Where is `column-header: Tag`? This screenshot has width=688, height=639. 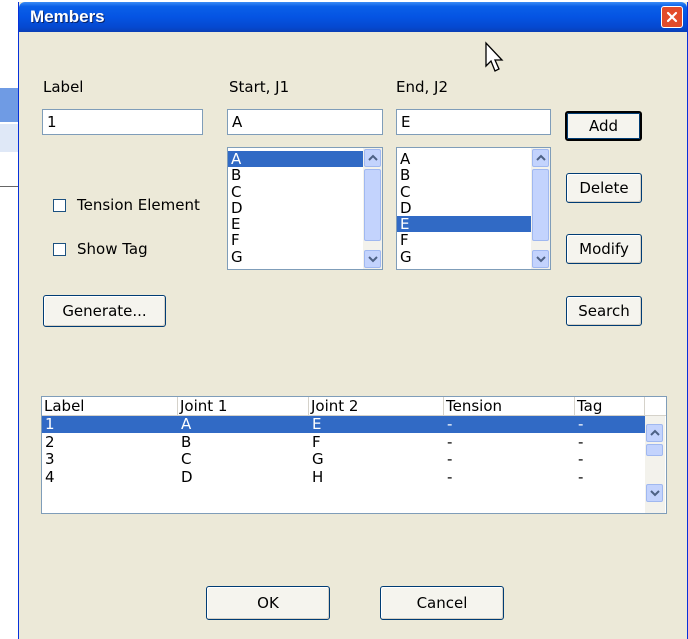
column-header: Tag is located at coordinates (610, 406).